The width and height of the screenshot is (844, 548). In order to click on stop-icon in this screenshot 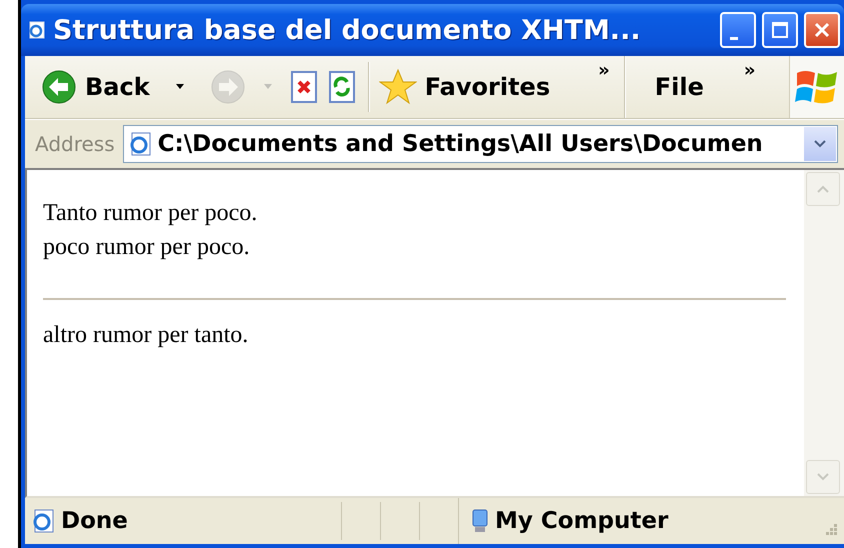, I will do `click(305, 87)`.